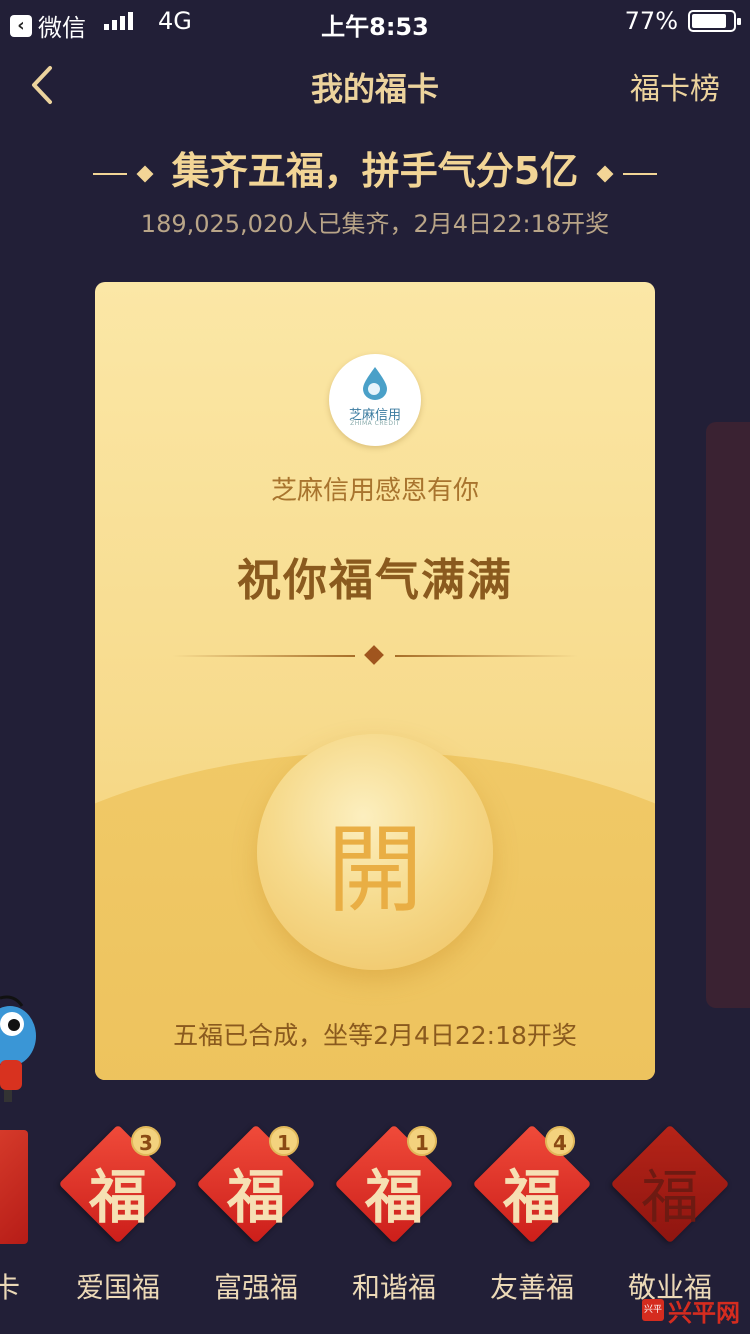 This screenshot has height=1334, width=750. I want to click on blessing-text: 祝你福气满满, so click(375, 580).